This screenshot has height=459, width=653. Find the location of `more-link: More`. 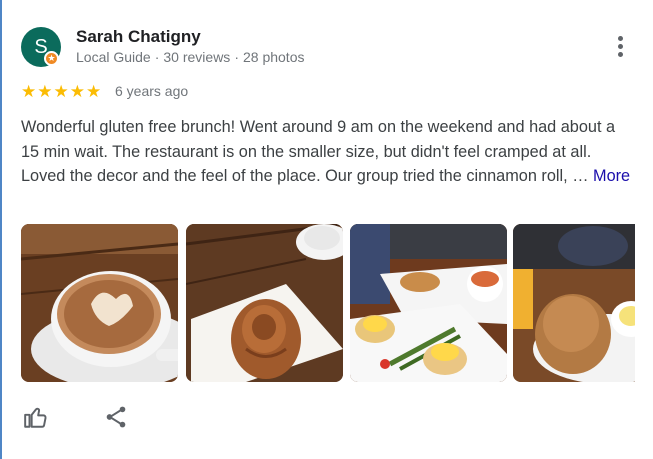

more-link: More is located at coordinates (611, 176).